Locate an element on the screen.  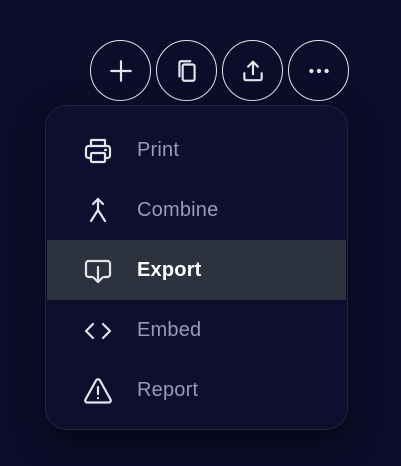
warning-triangle-icon is located at coordinates (98, 391).